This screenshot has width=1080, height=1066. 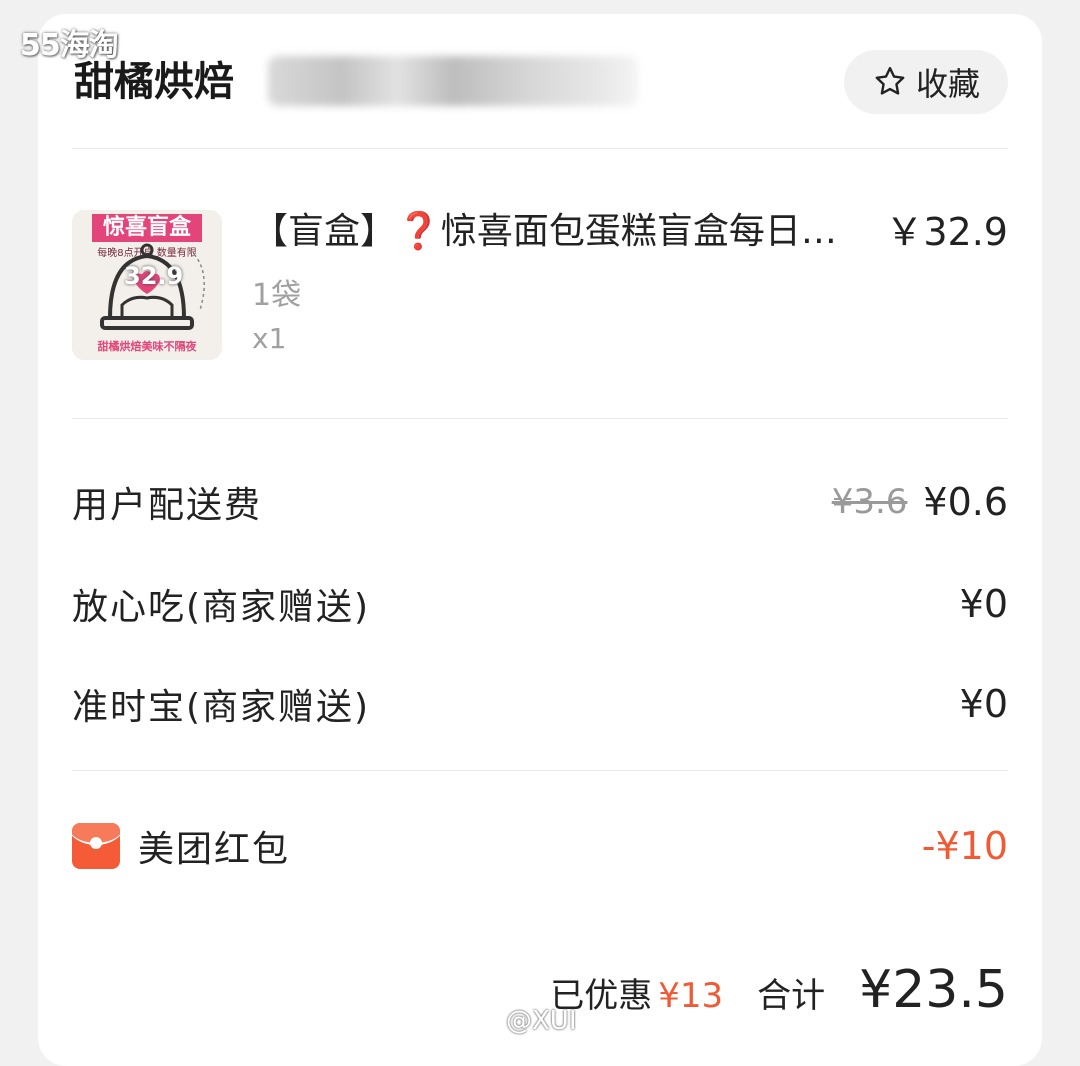 I want to click on red-packet-icon, so click(x=96, y=846).